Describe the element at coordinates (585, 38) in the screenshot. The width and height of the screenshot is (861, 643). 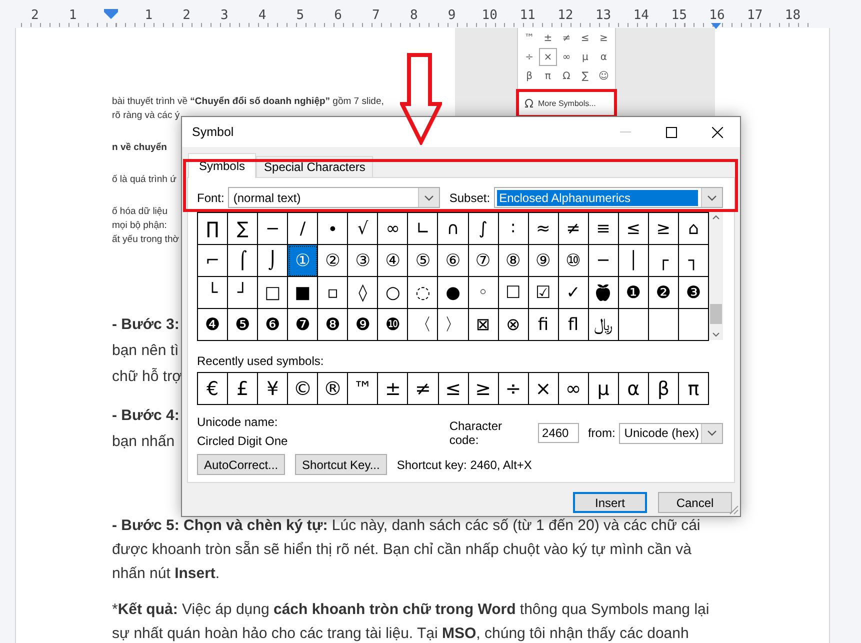
I see `symbol-option: ≤` at that location.